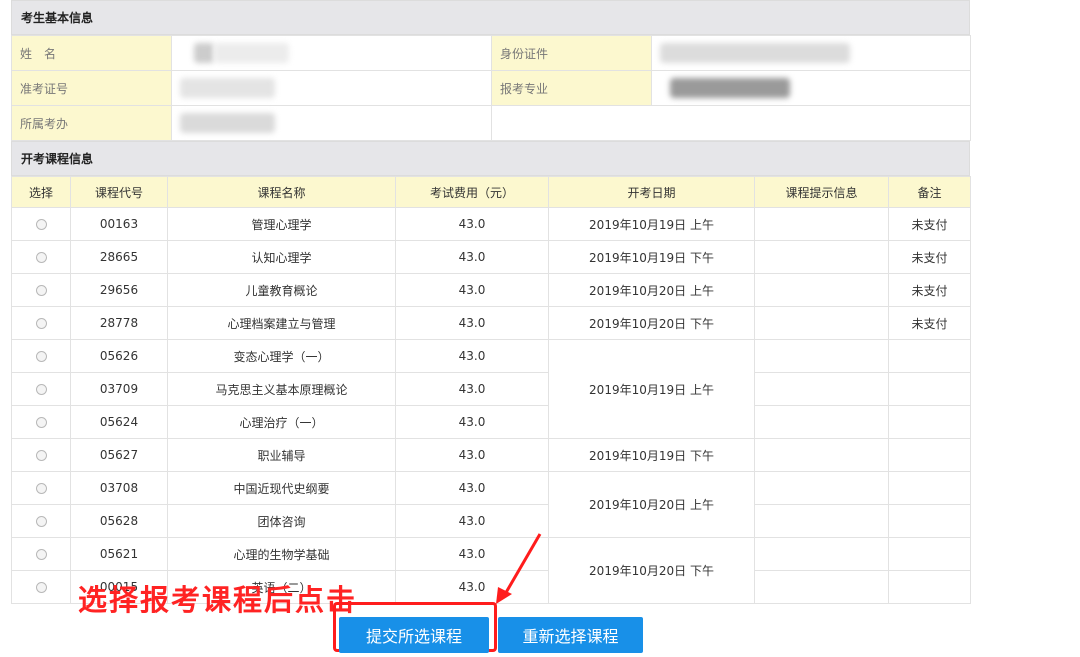  What do you see at coordinates (491, 323) in the screenshot?
I see `table-row: 28778 心理档案建立与管理 43.0 2019年10月20日 下午 未支付` at bounding box center [491, 323].